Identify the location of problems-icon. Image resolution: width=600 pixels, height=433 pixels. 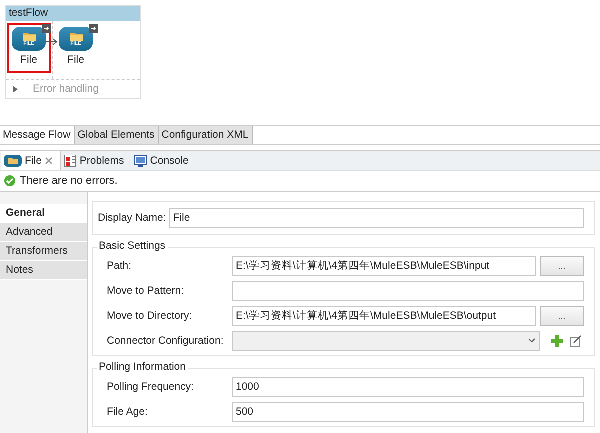
(70, 160).